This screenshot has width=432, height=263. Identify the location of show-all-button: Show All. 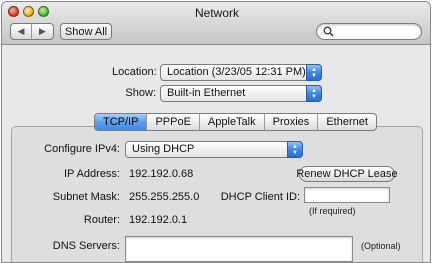
(86, 31).